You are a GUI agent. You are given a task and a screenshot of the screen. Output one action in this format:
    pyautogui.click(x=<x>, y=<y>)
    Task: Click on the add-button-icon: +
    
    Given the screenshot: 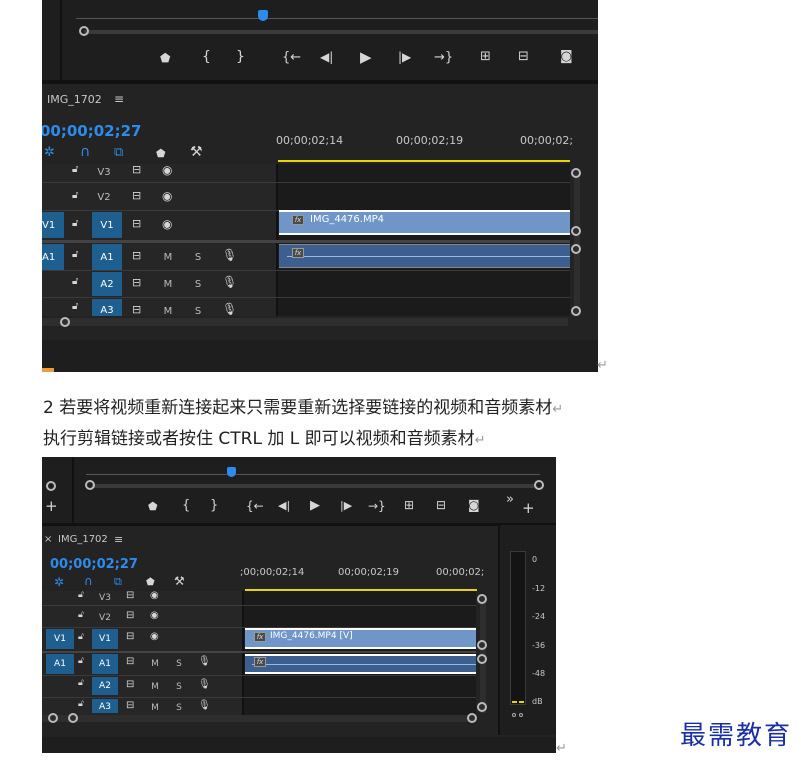 What is the action you would take?
    pyautogui.click(x=528, y=508)
    